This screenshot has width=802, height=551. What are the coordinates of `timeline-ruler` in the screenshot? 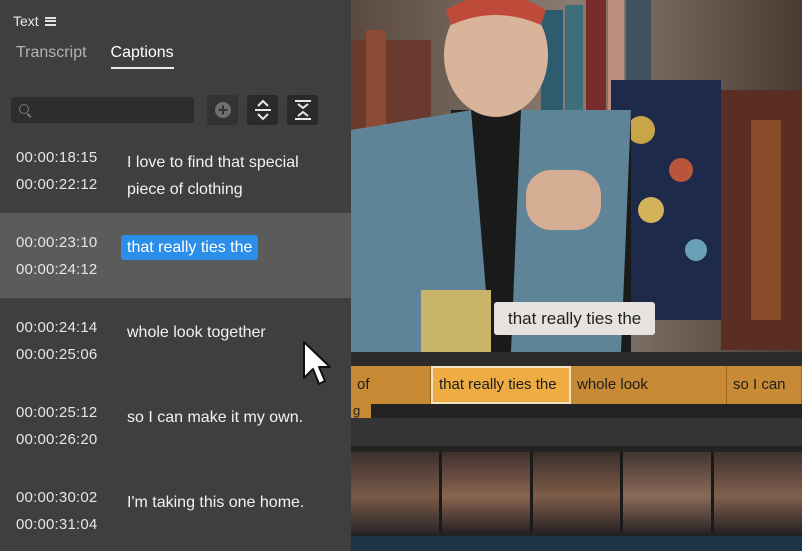 It's located at (576, 359).